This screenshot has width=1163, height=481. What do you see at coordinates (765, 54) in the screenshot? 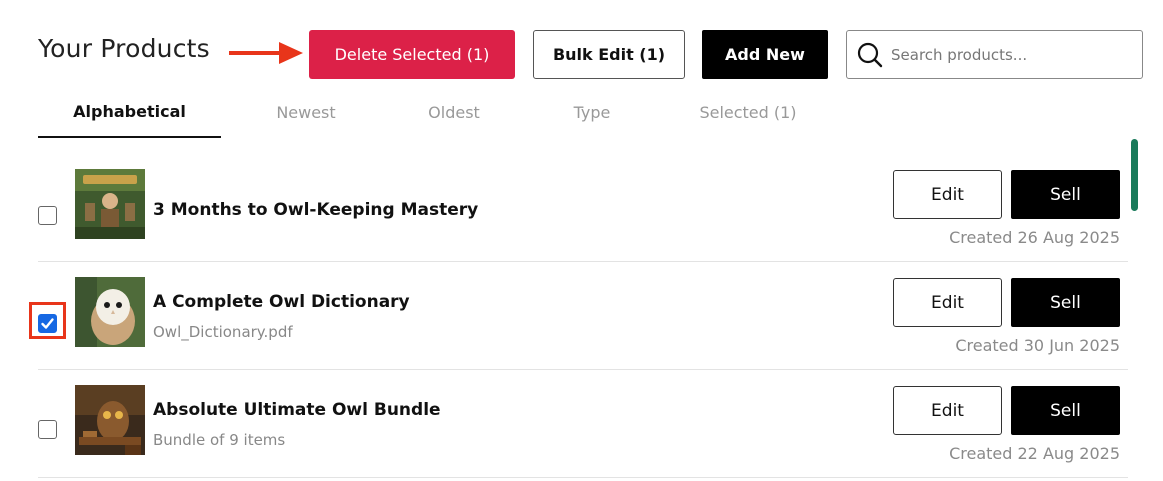
I see `add-new-button: Add New` at bounding box center [765, 54].